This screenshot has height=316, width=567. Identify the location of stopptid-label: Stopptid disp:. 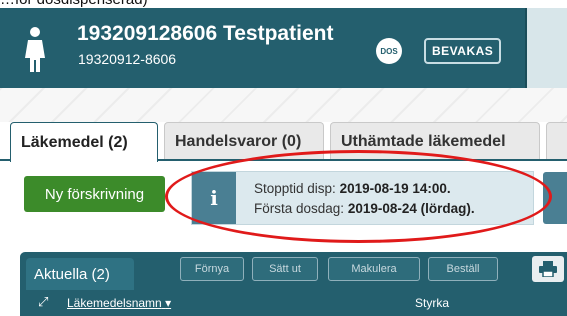
(297, 188).